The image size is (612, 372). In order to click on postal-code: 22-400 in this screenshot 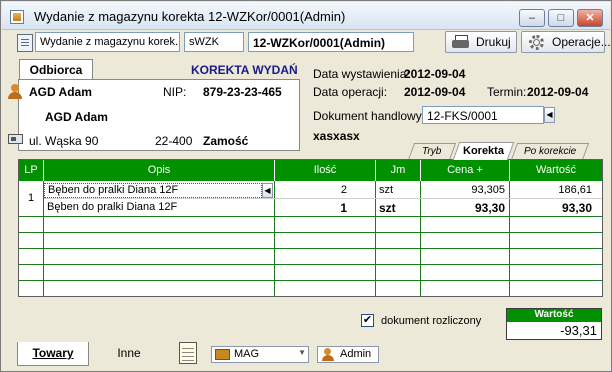, I will do `click(174, 141)`.